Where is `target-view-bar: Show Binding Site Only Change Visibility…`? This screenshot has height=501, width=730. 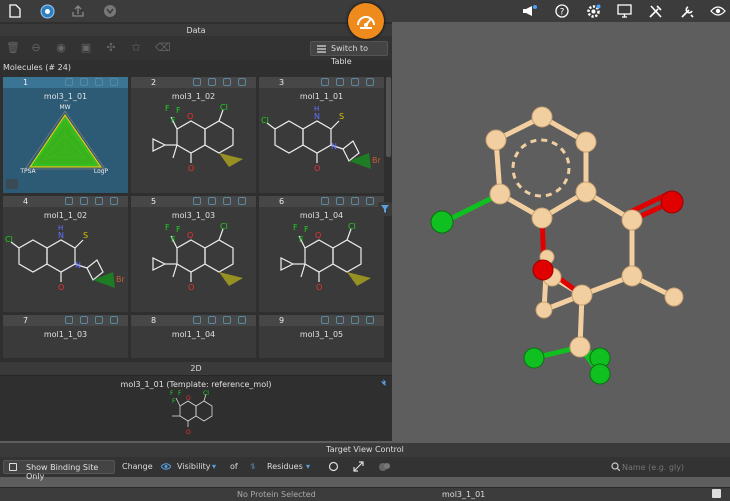
target-view-bar: Show Binding Site Only Change Visibility… is located at coordinates (365, 469).